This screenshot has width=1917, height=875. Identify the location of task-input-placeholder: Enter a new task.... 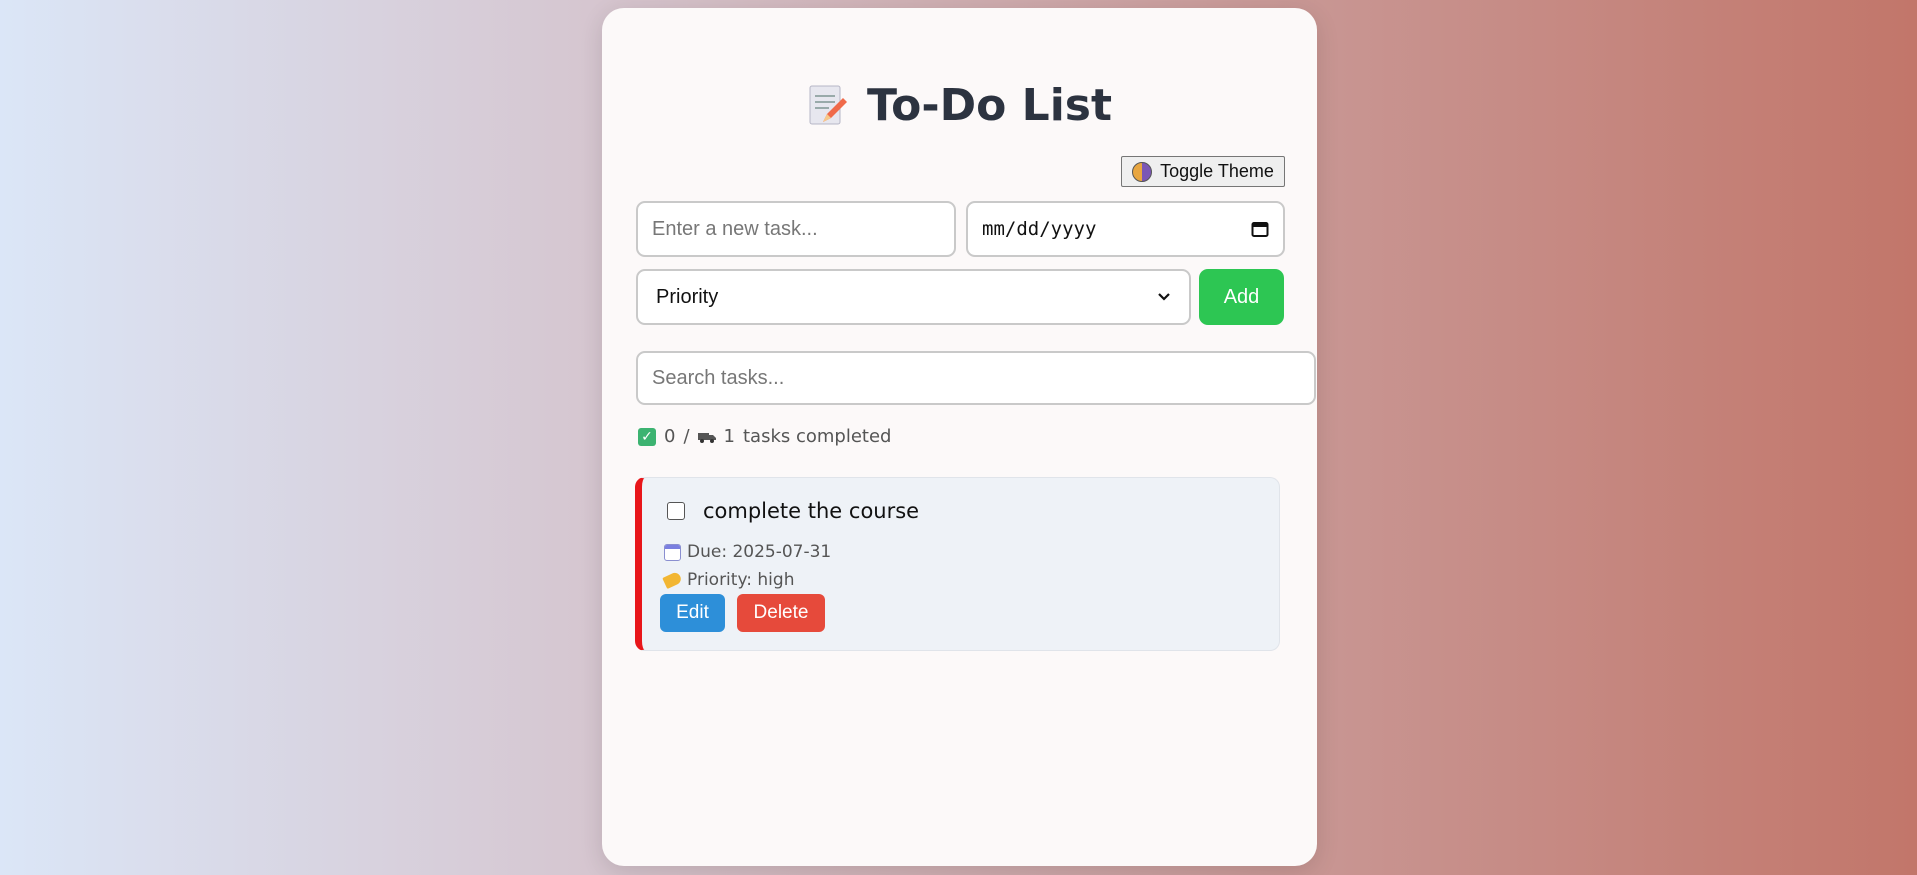
(735, 228).